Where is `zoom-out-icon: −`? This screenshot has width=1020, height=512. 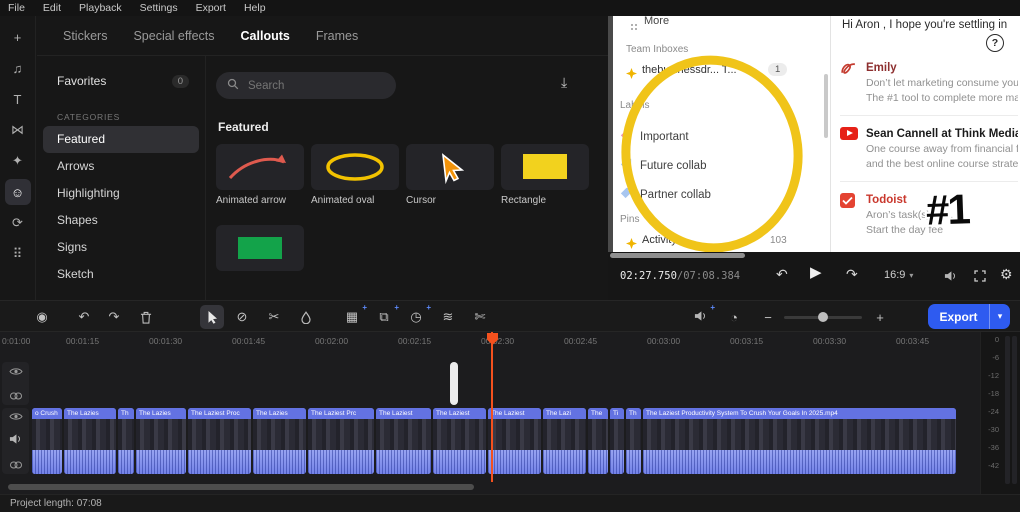 zoom-out-icon: − is located at coordinates (768, 317).